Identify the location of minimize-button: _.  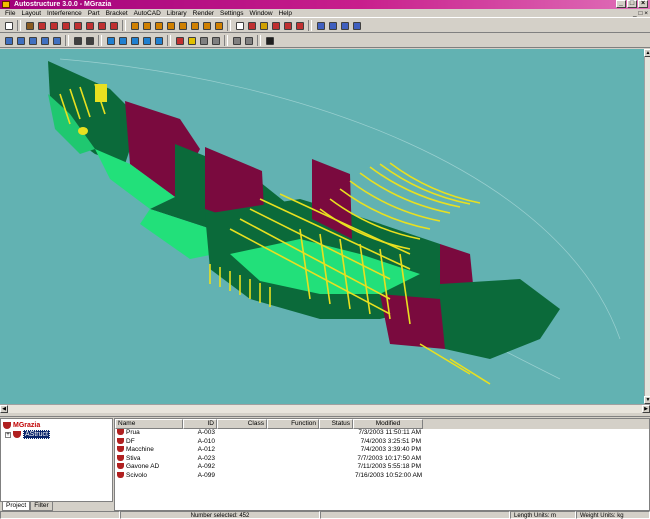
(621, 4).